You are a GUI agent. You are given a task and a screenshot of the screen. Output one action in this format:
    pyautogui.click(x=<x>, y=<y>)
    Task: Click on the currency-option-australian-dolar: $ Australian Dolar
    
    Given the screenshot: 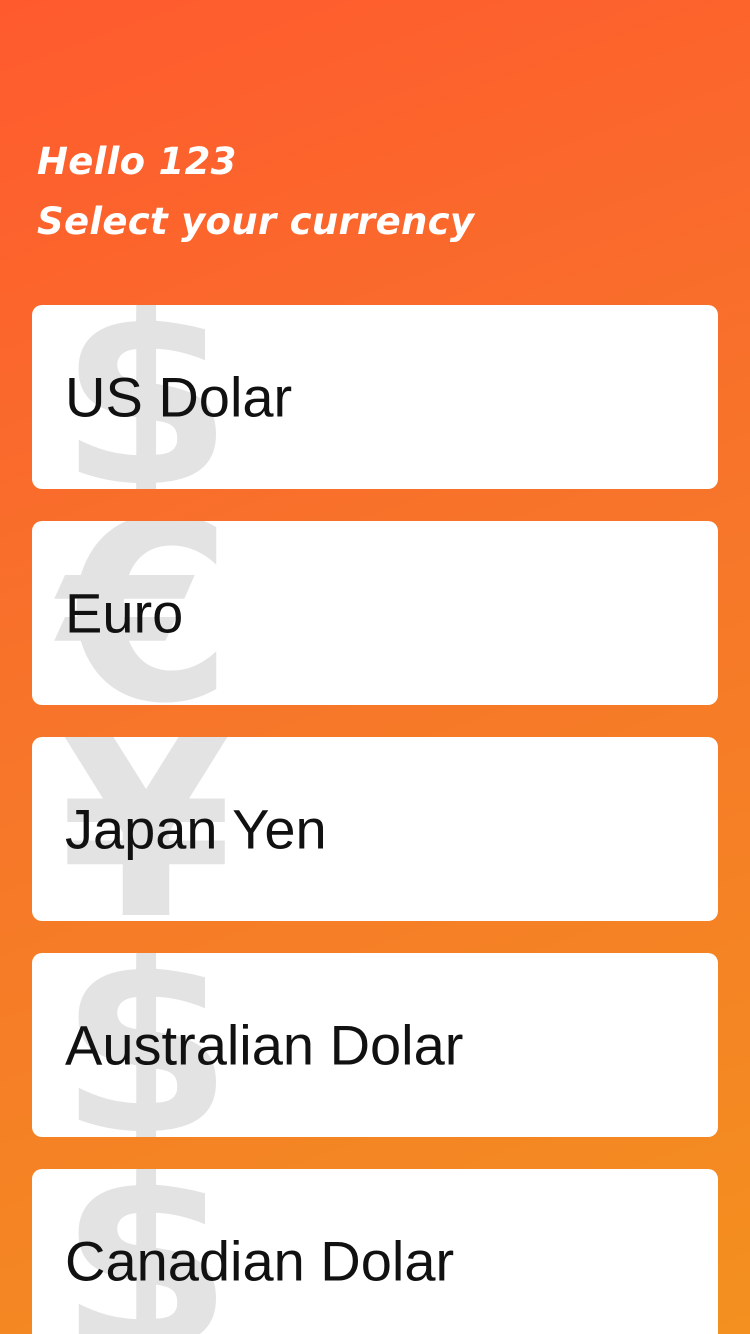 What is the action you would take?
    pyautogui.click(x=375, y=1045)
    